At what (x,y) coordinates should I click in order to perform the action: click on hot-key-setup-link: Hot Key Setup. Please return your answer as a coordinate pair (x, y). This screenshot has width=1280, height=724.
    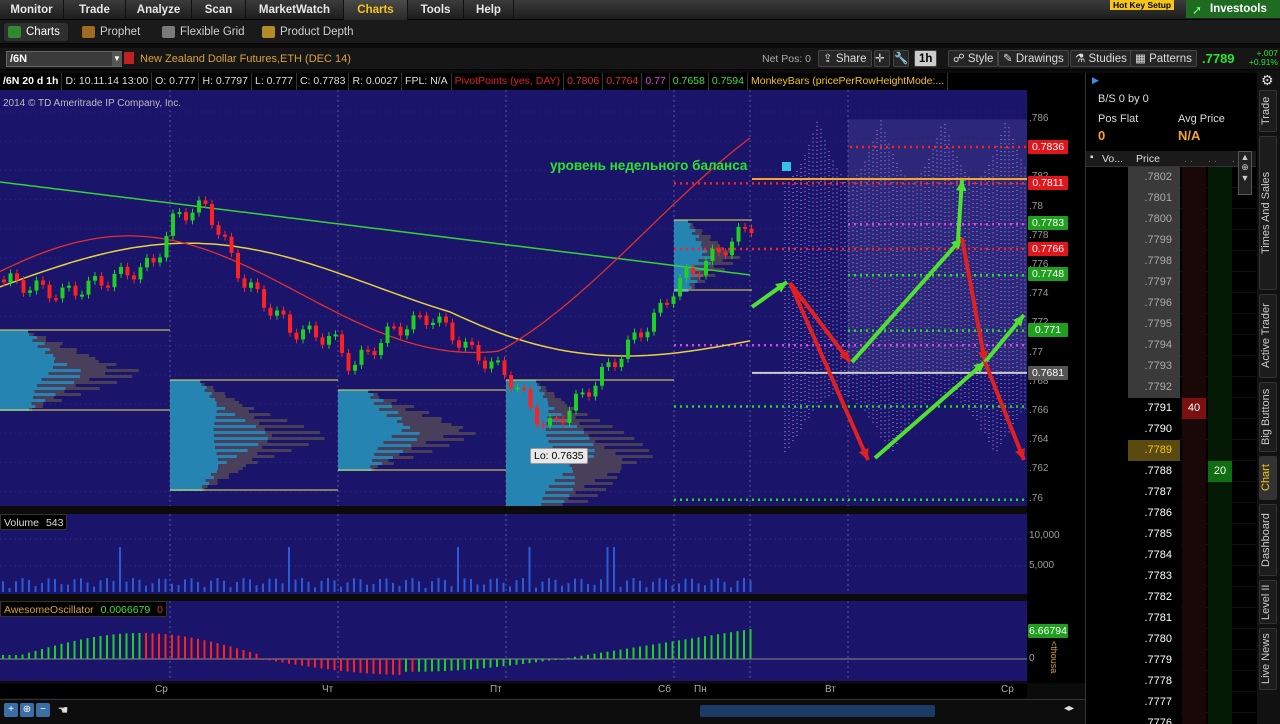
    Looking at the image, I should click on (1142, 5).